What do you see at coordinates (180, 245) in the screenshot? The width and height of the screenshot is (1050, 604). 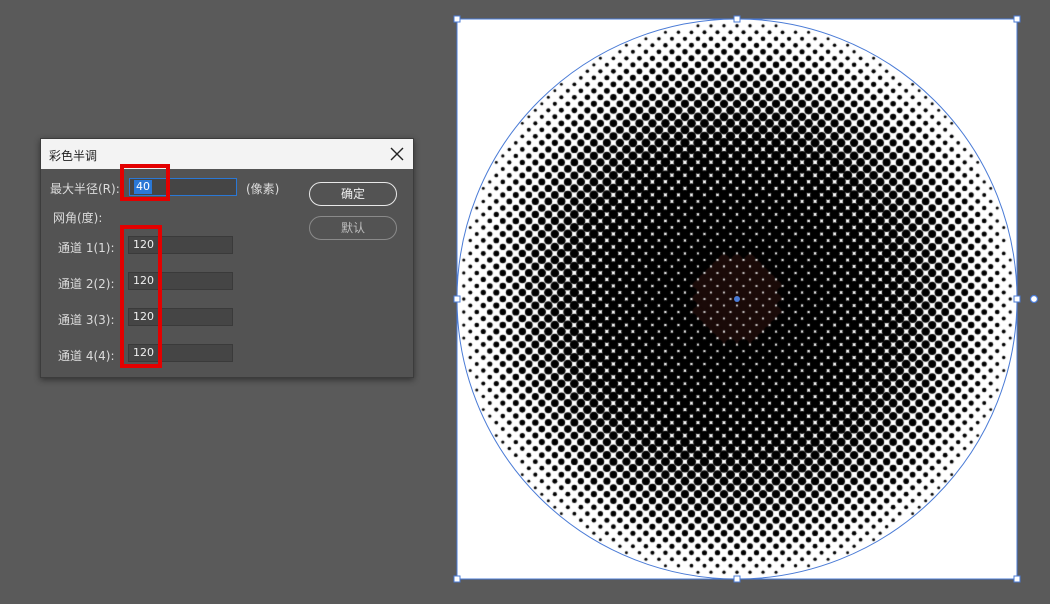 I see `channel-1-input: 120` at bounding box center [180, 245].